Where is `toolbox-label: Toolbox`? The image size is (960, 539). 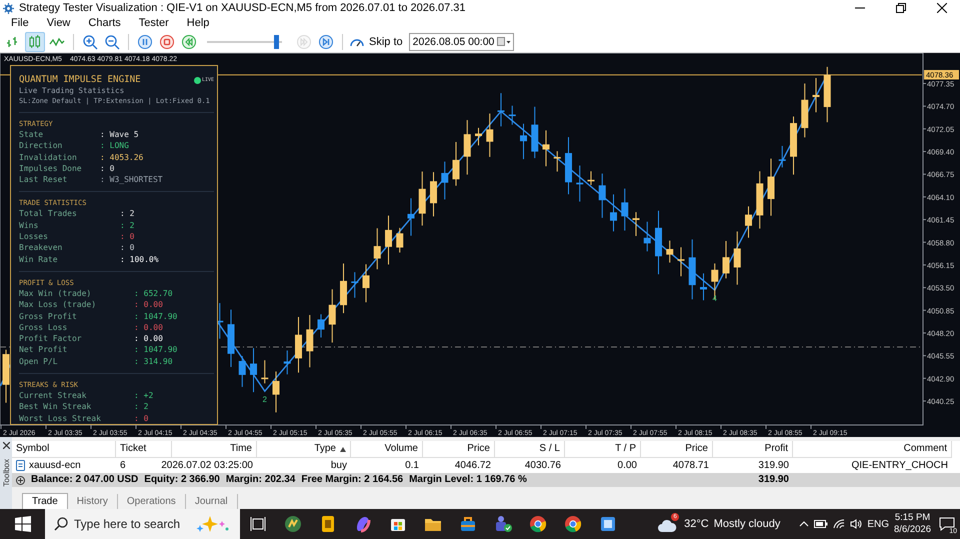
toolbox-label: Toolbox is located at coordinates (6, 473).